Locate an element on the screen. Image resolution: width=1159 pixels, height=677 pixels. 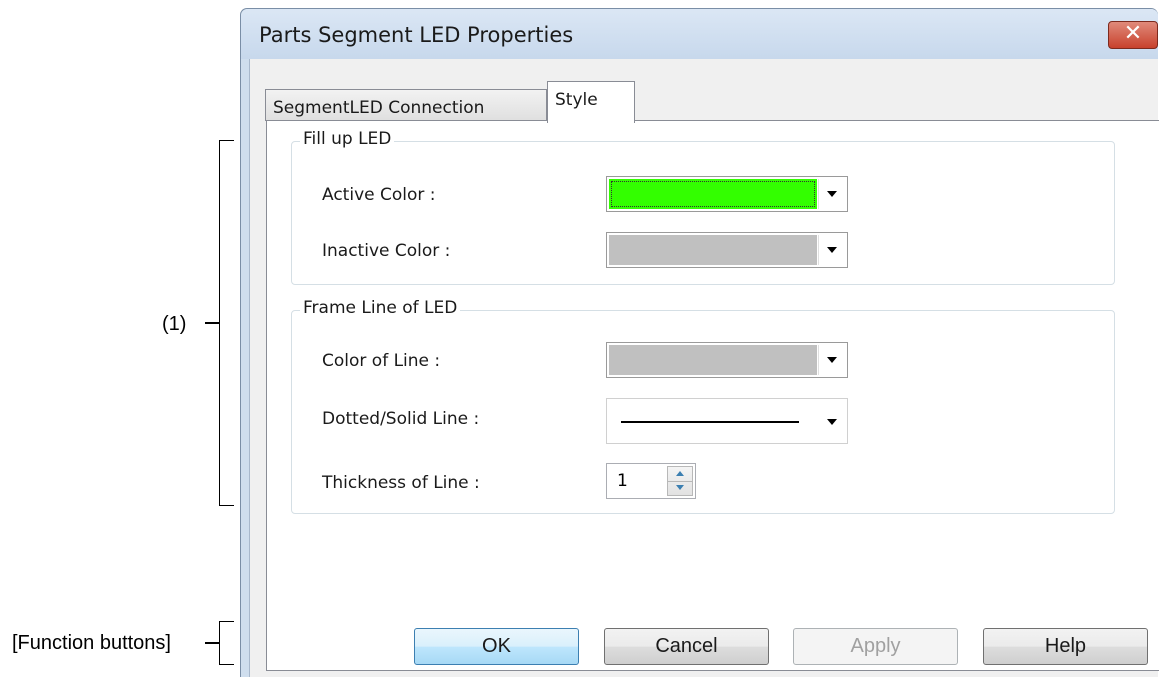
active-color-dropdown is located at coordinates (727, 194).